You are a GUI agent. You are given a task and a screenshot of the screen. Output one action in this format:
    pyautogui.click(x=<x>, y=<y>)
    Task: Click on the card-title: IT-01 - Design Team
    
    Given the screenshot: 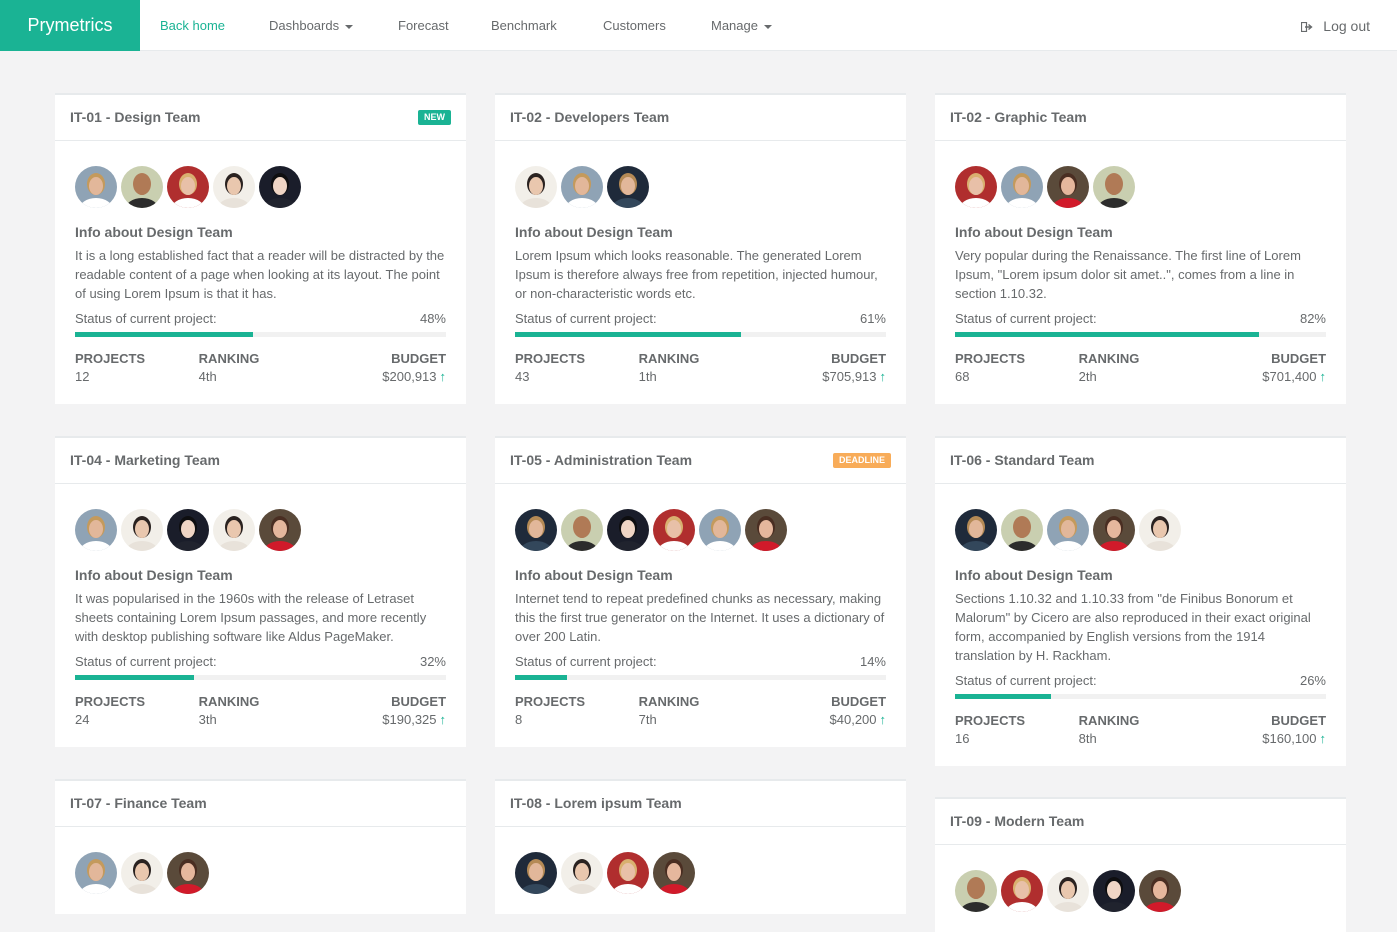 What is the action you would take?
    pyautogui.click(x=135, y=117)
    